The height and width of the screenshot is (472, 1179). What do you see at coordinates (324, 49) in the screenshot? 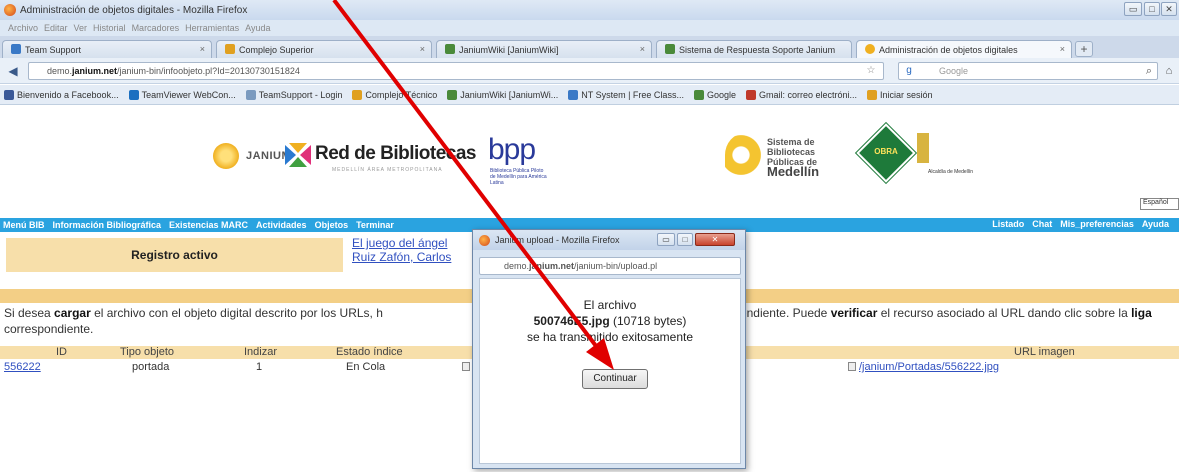
I see `tab-complejo: Complejo Superior ×` at bounding box center [324, 49].